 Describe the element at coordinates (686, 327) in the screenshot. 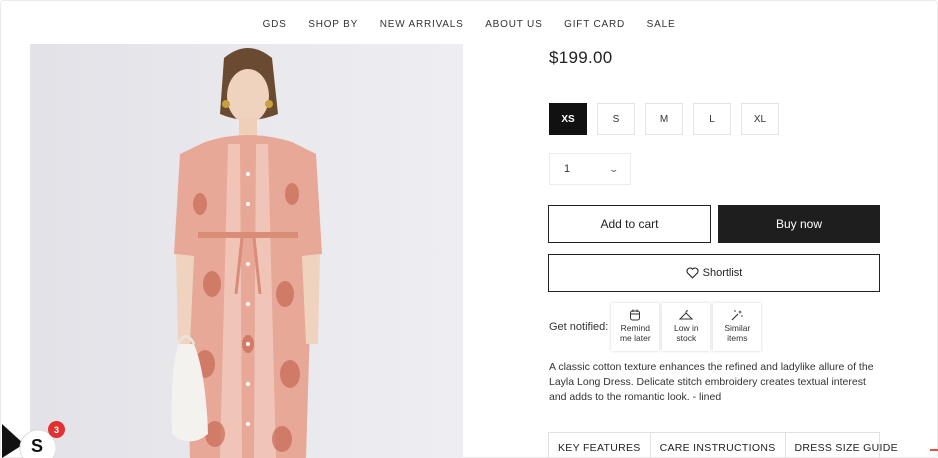

I see `low-in-stock-option: Low in stock` at that location.